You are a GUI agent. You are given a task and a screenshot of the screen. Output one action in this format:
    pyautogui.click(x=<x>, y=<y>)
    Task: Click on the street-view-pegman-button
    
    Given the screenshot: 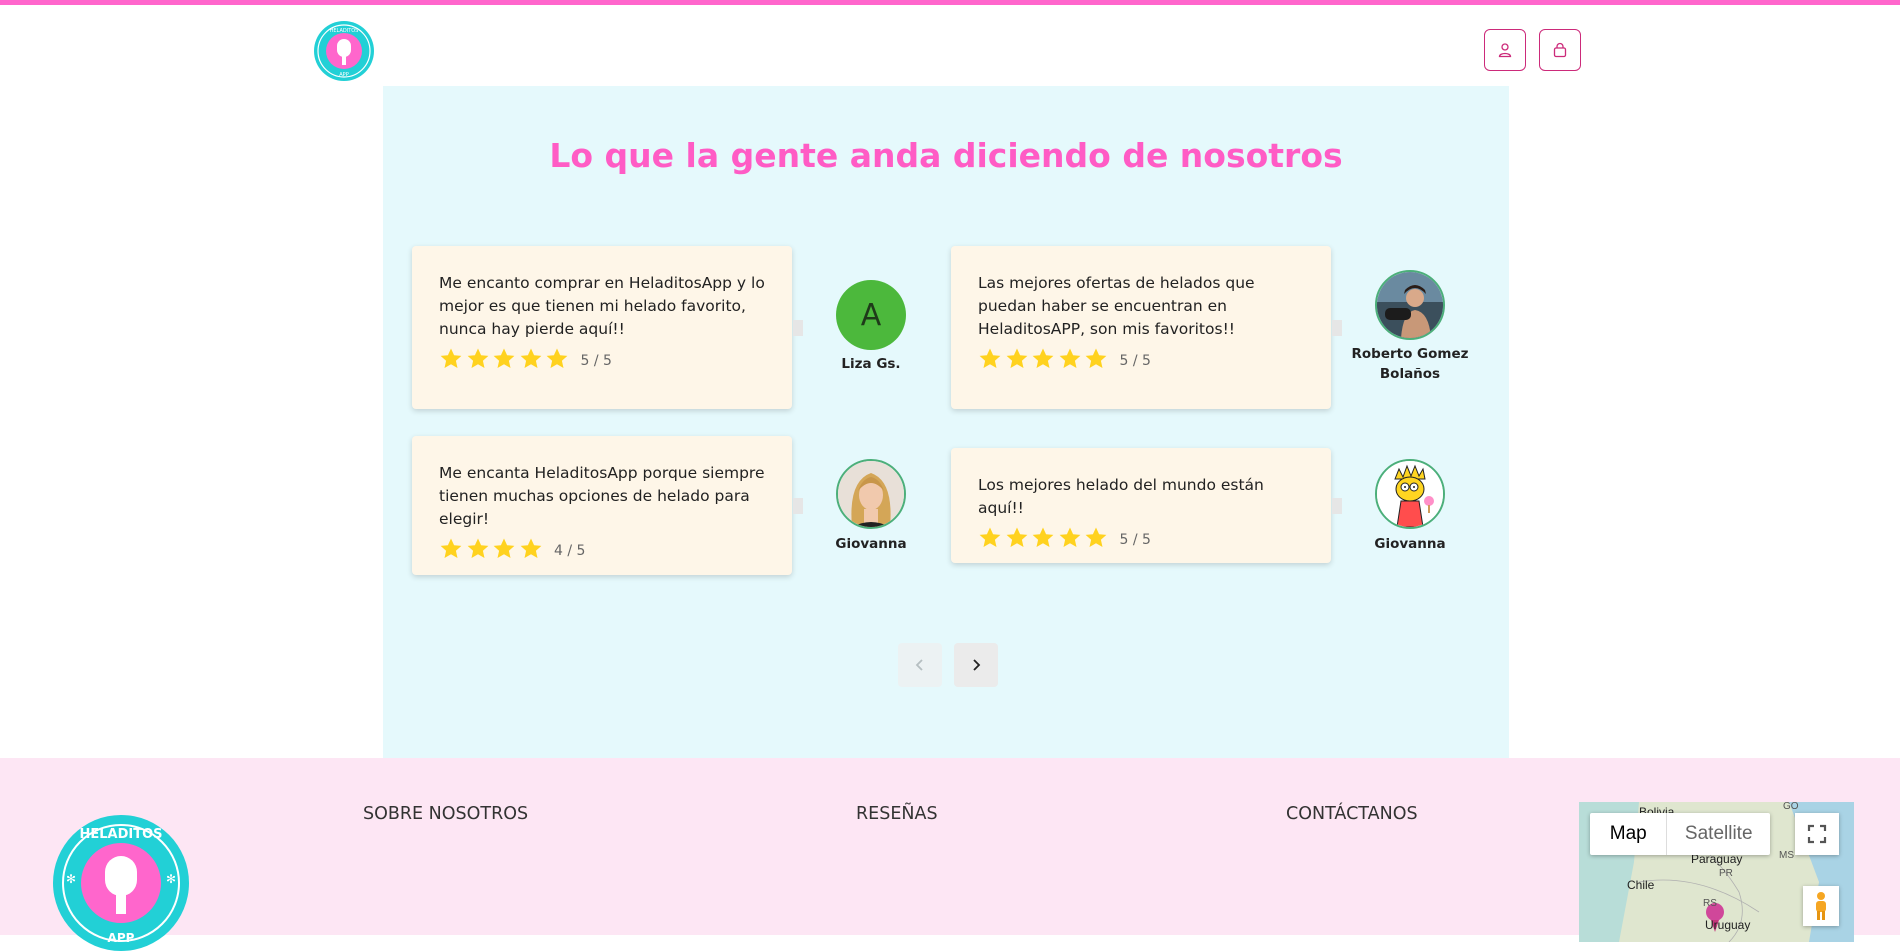 What is the action you would take?
    pyautogui.click(x=1821, y=906)
    